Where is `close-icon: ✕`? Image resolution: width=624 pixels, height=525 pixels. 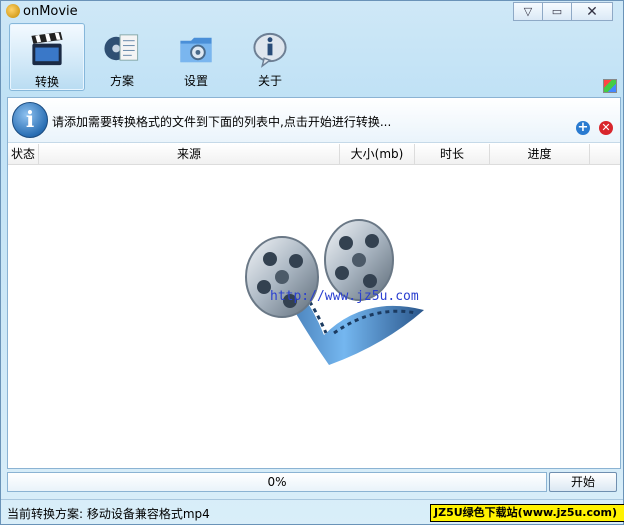
close-icon: ✕ is located at coordinates (592, 11).